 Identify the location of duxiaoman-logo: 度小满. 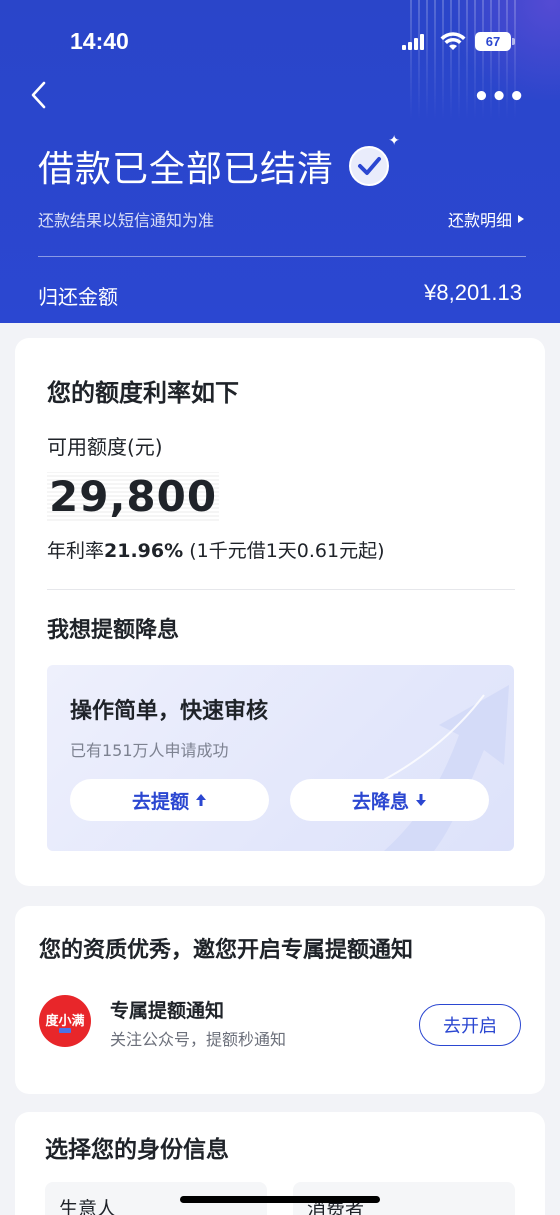
(65, 1021).